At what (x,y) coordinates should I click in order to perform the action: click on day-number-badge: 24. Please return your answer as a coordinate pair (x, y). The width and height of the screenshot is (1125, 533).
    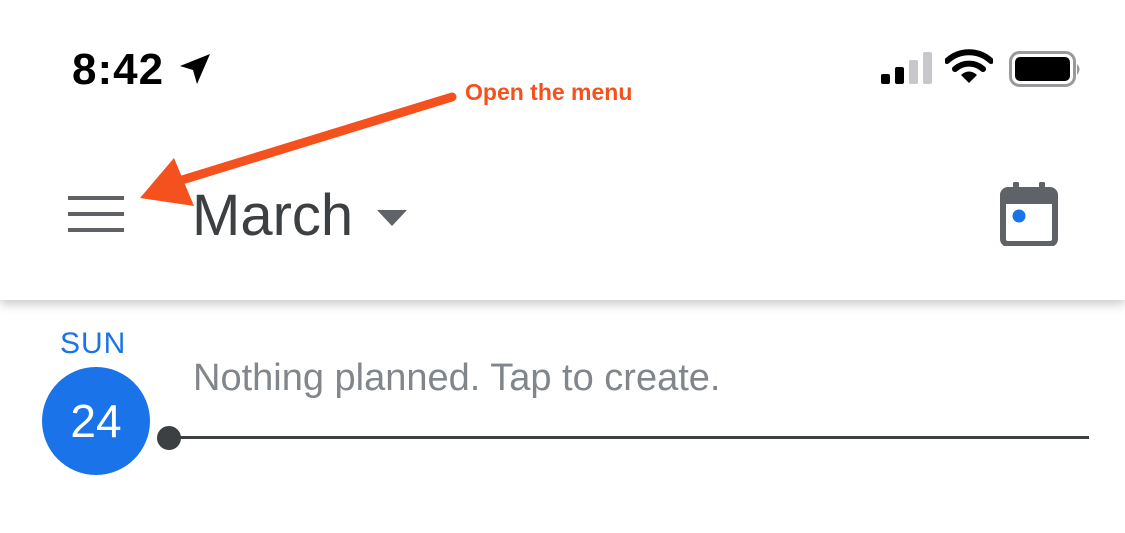
    Looking at the image, I should click on (96, 421).